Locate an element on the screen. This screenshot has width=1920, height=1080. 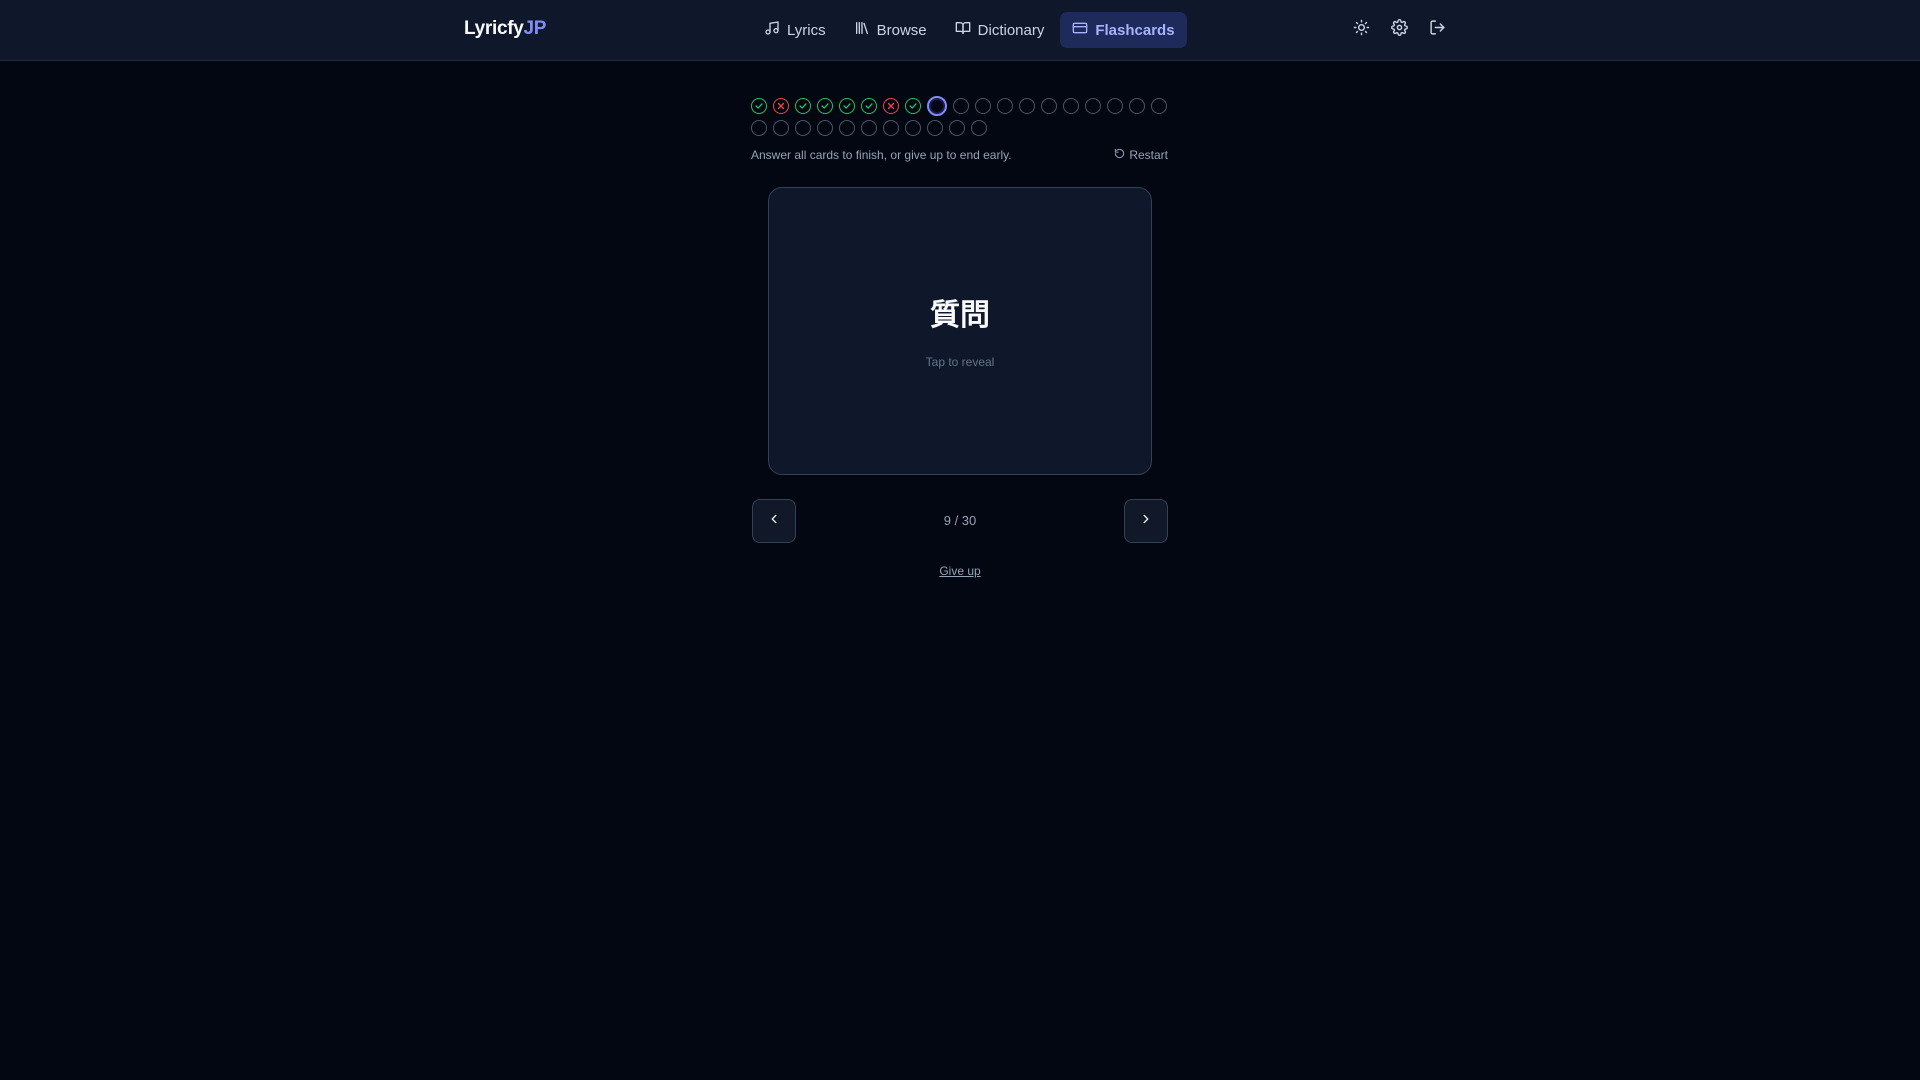
theme-toggle-button is located at coordinates (1361, 30).